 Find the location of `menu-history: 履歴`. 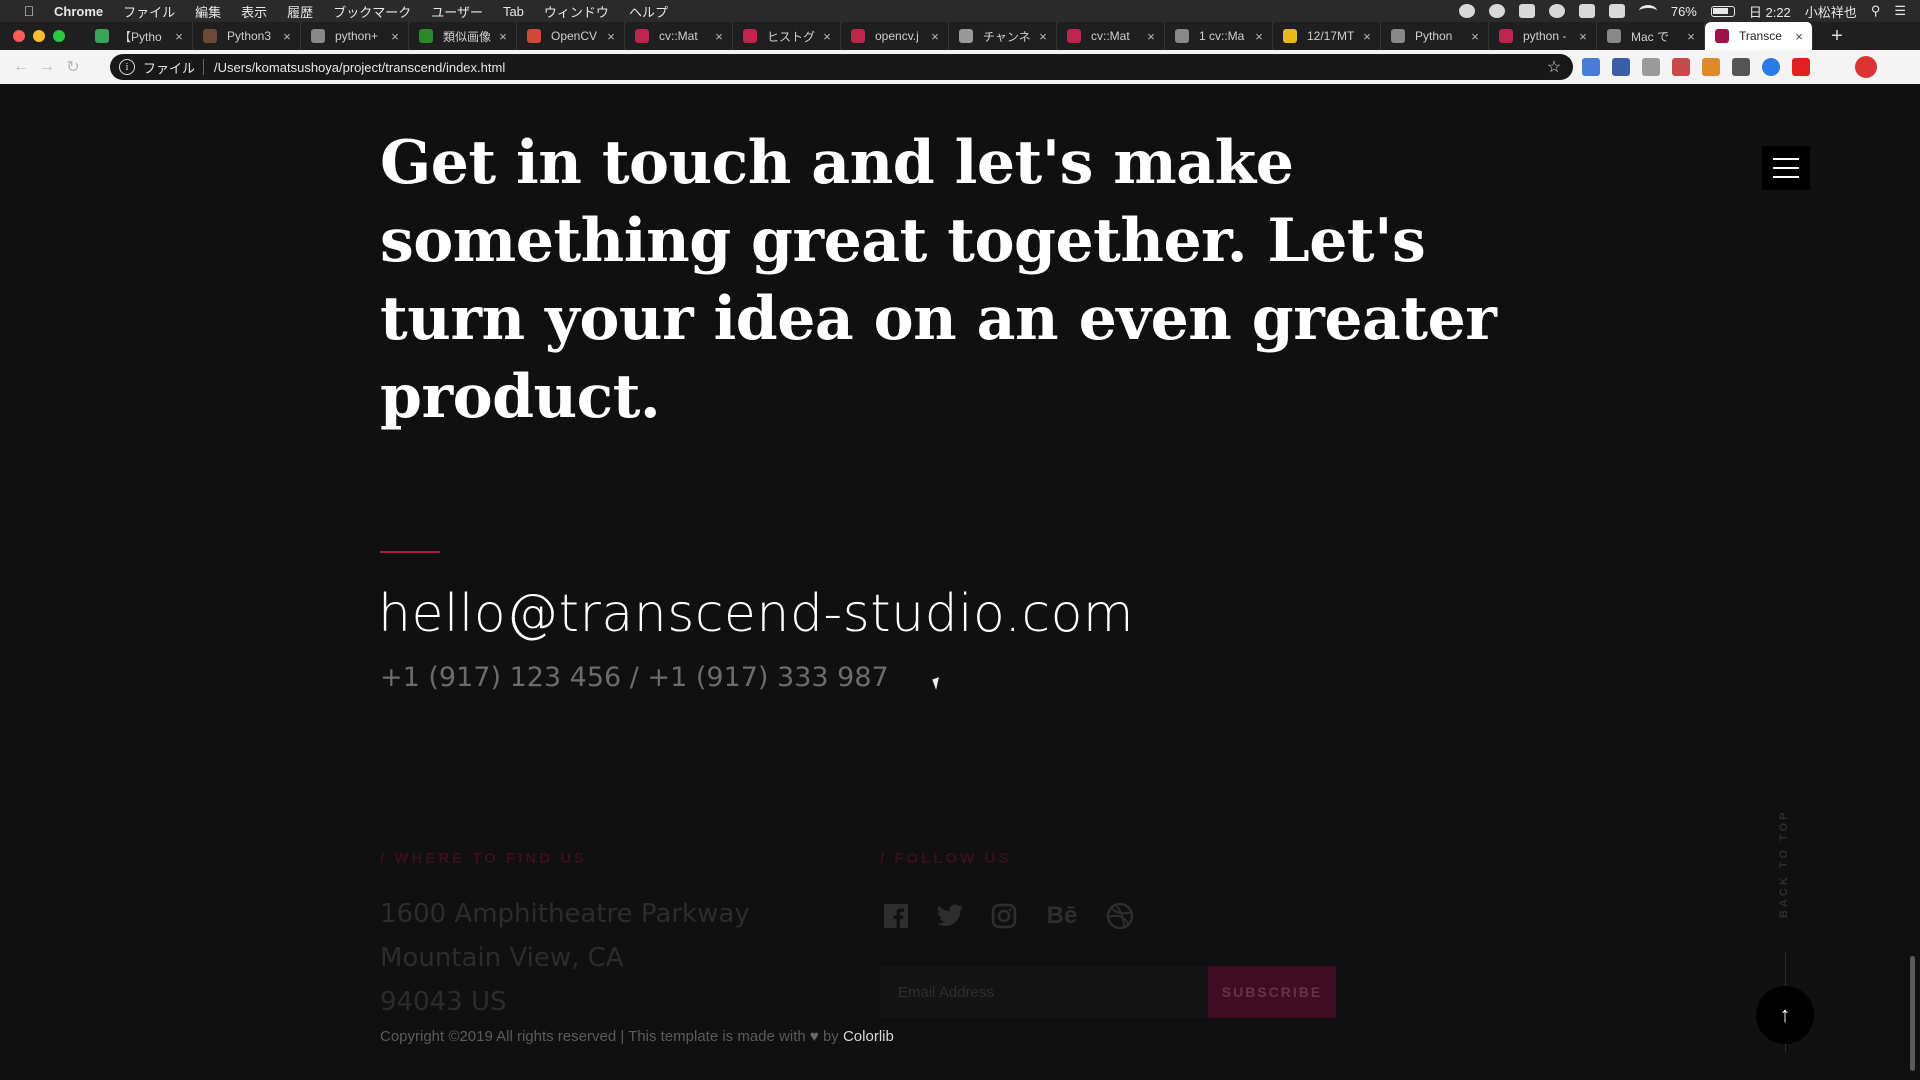

menu-history: 履歴 is located at coordinates (300, 11).